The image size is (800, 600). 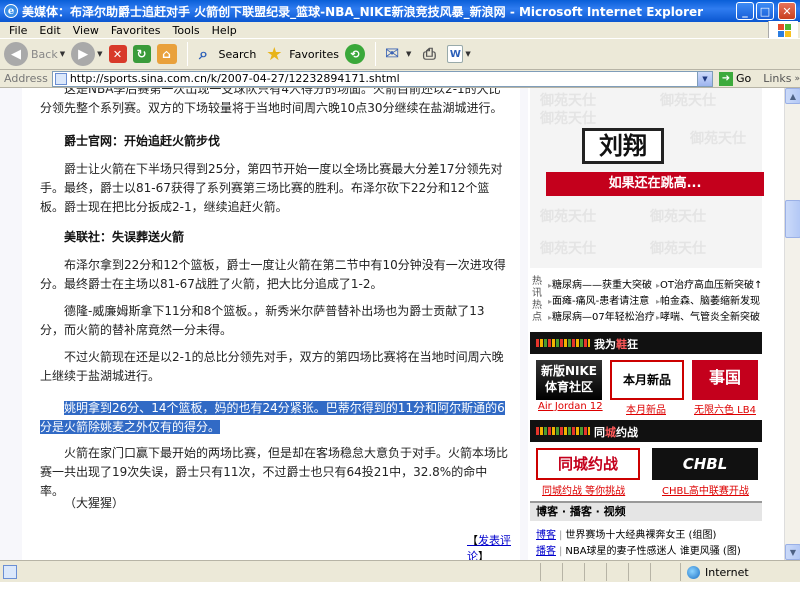 I want to click on word-icon: W, so click(x=455, y=54).